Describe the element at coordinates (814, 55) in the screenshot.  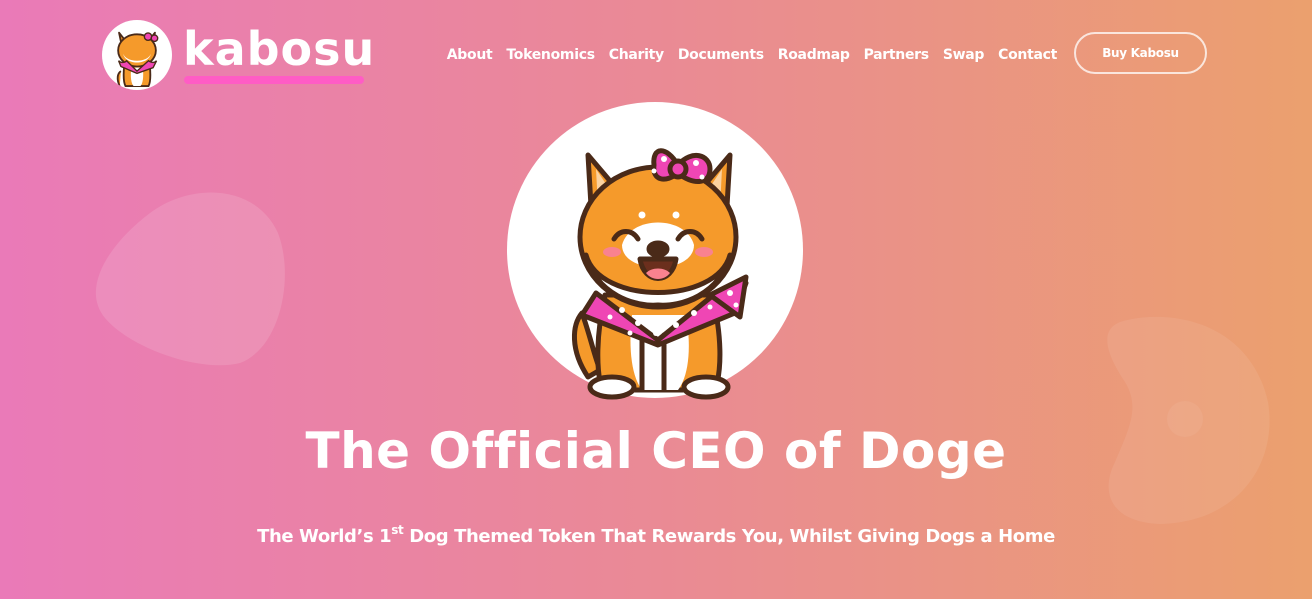
I see `nav-link-roadmap: Roadmap` at that location.